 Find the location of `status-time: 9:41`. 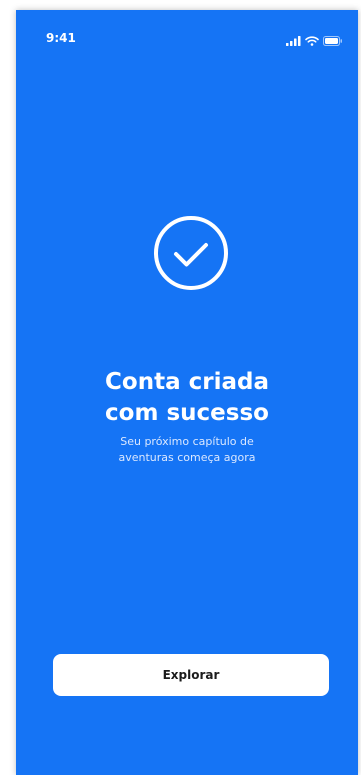

status-time: 9:41 is located at coordinates (61, 38).